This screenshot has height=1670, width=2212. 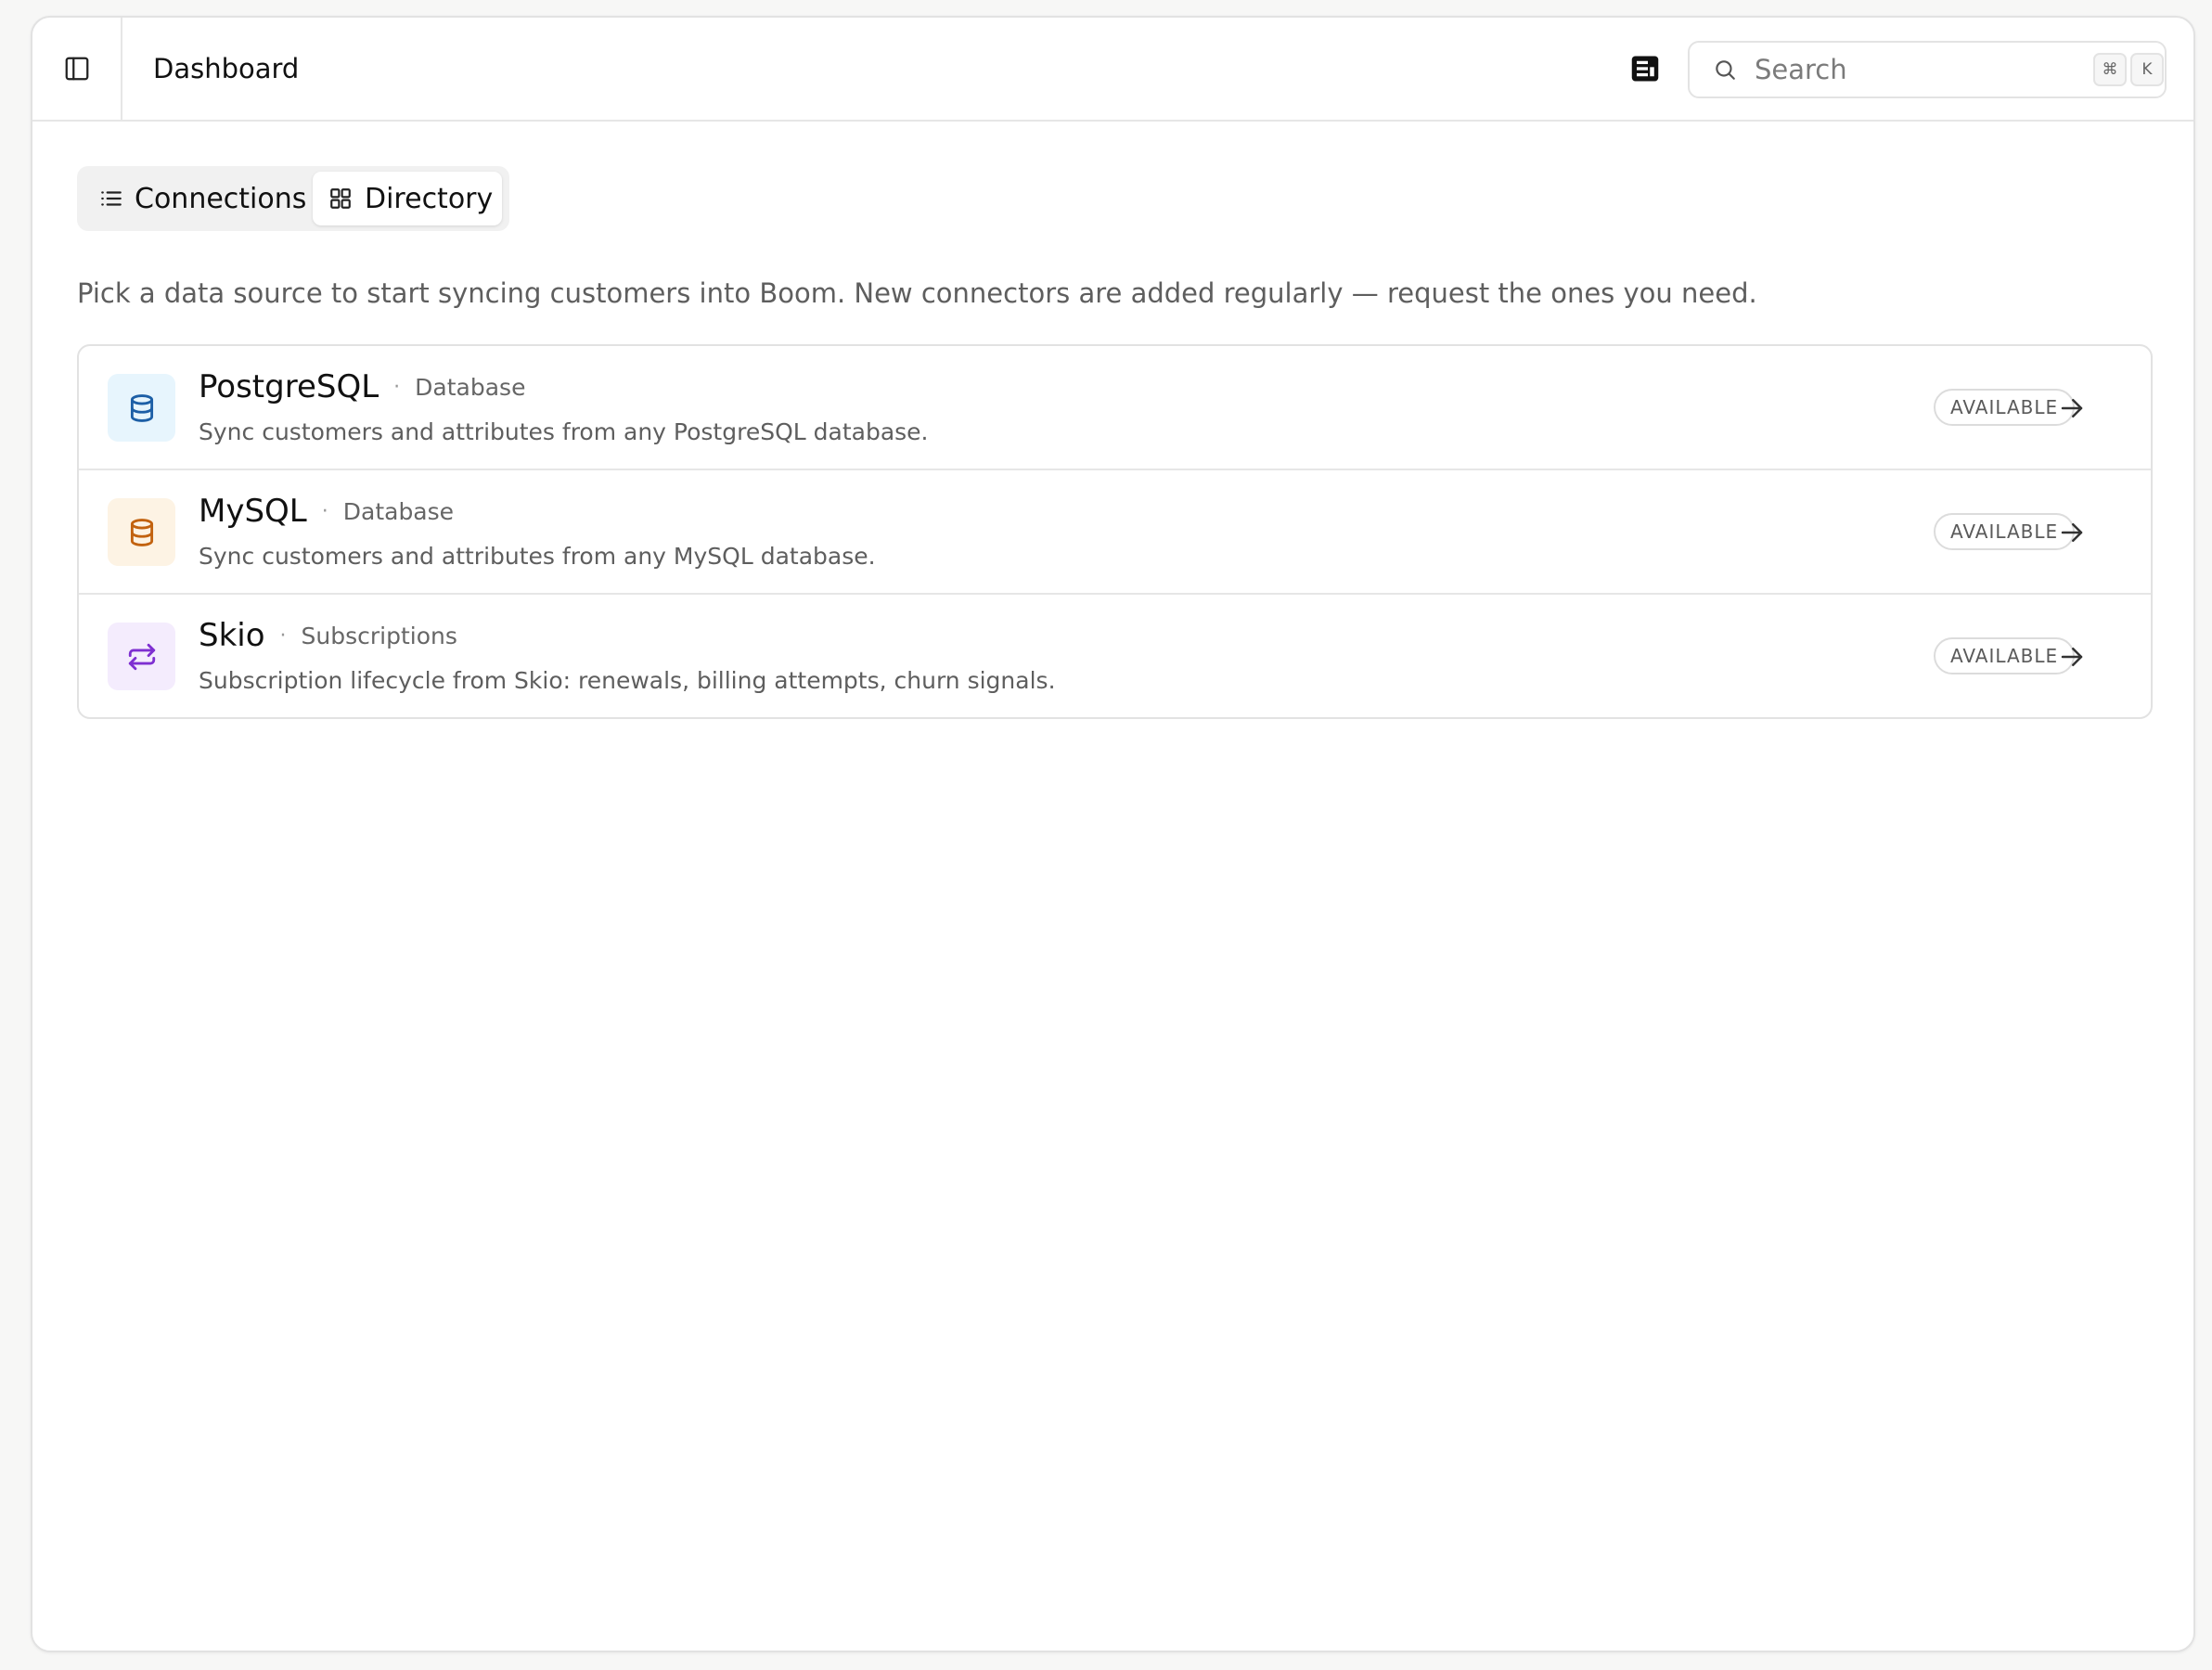 What do you see at coordinates (2147, 69) in the screenshot?
I see `shortcut-key-k: K` at bounding box center [2147, 69].